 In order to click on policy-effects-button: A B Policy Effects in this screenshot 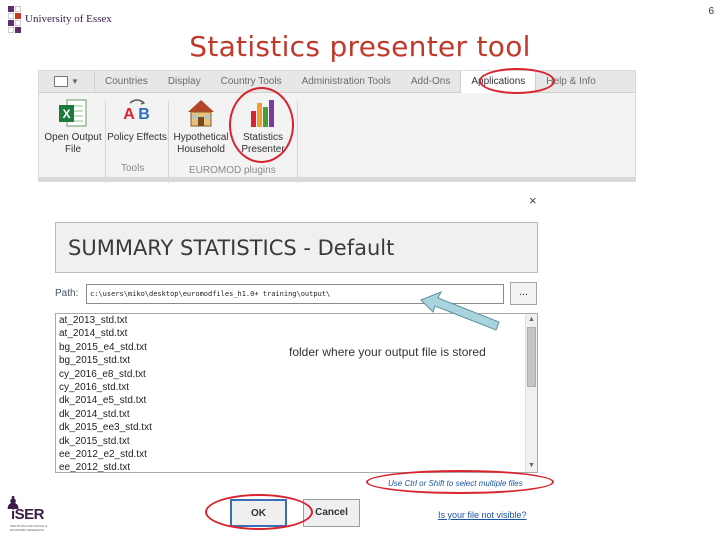, I will do `click(137, 120)`.